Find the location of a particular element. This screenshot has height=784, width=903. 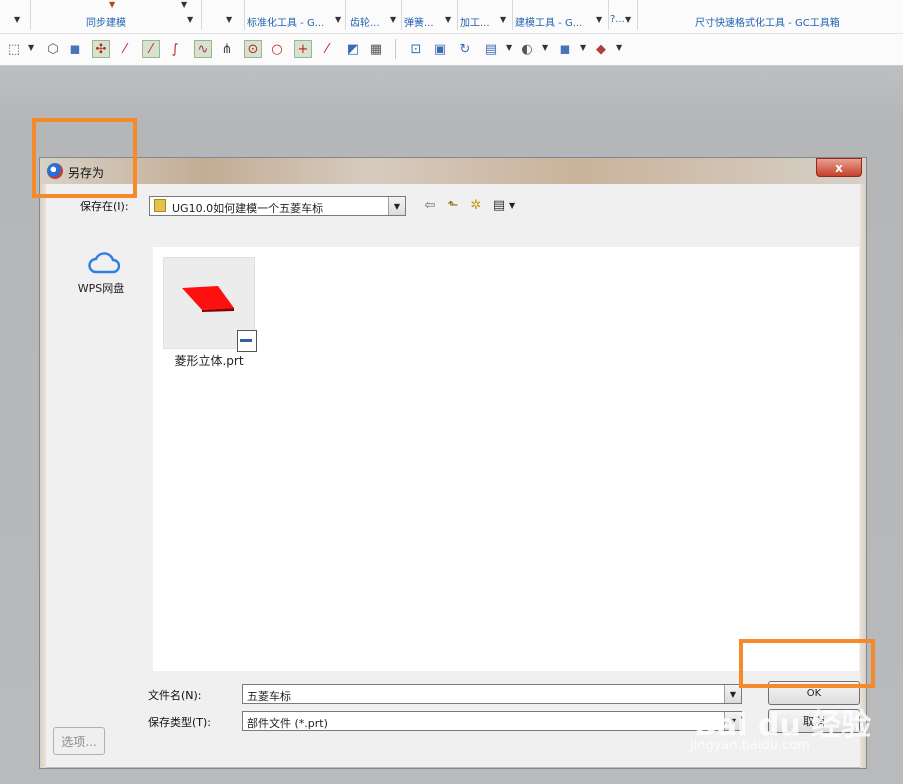

fit-view-icon: ⊡ is located at coordinates (416, 49).